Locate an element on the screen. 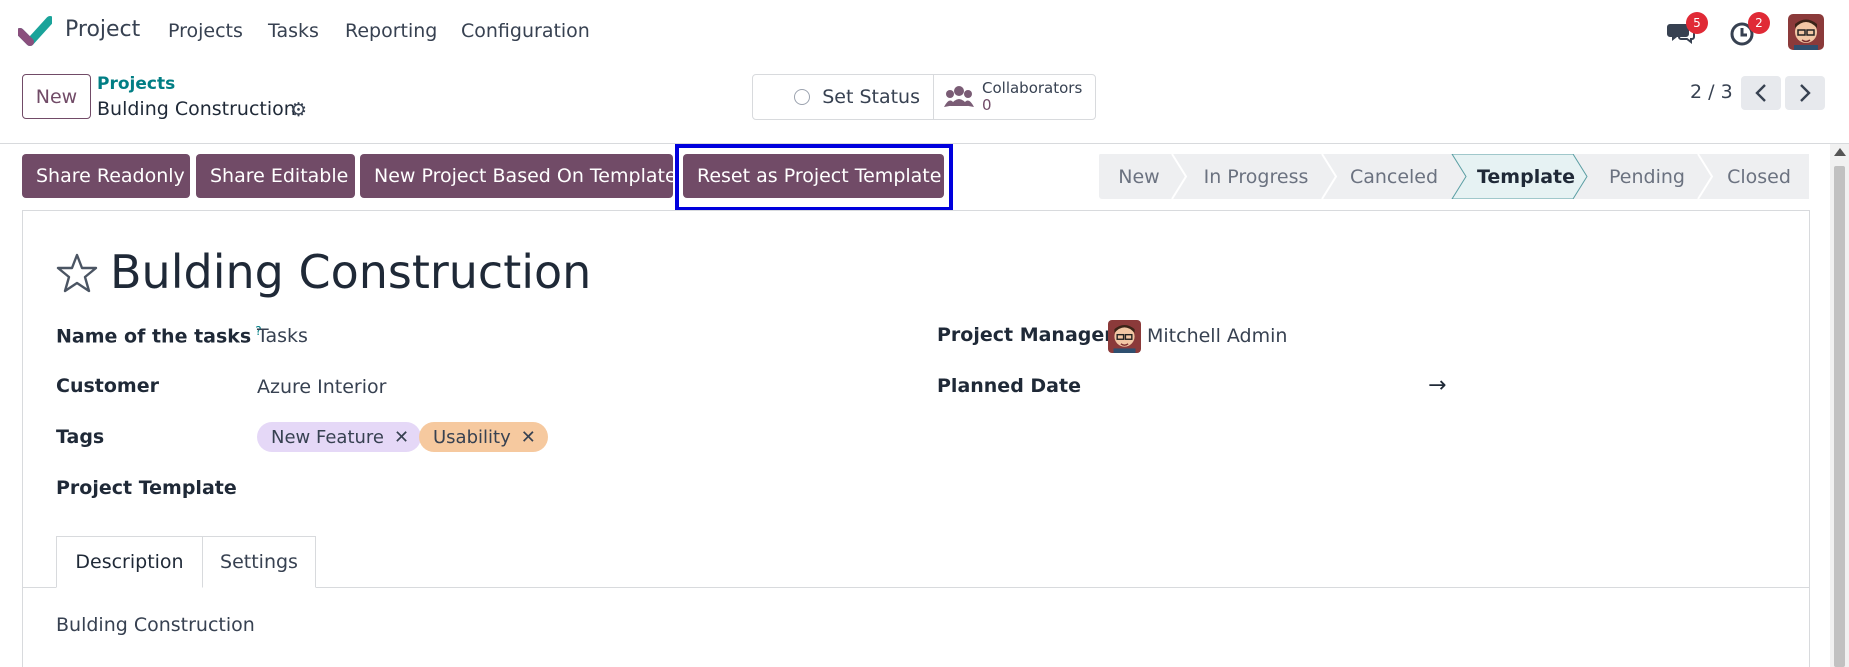  tag-label: New Feature is located at coordinates (328, 437).